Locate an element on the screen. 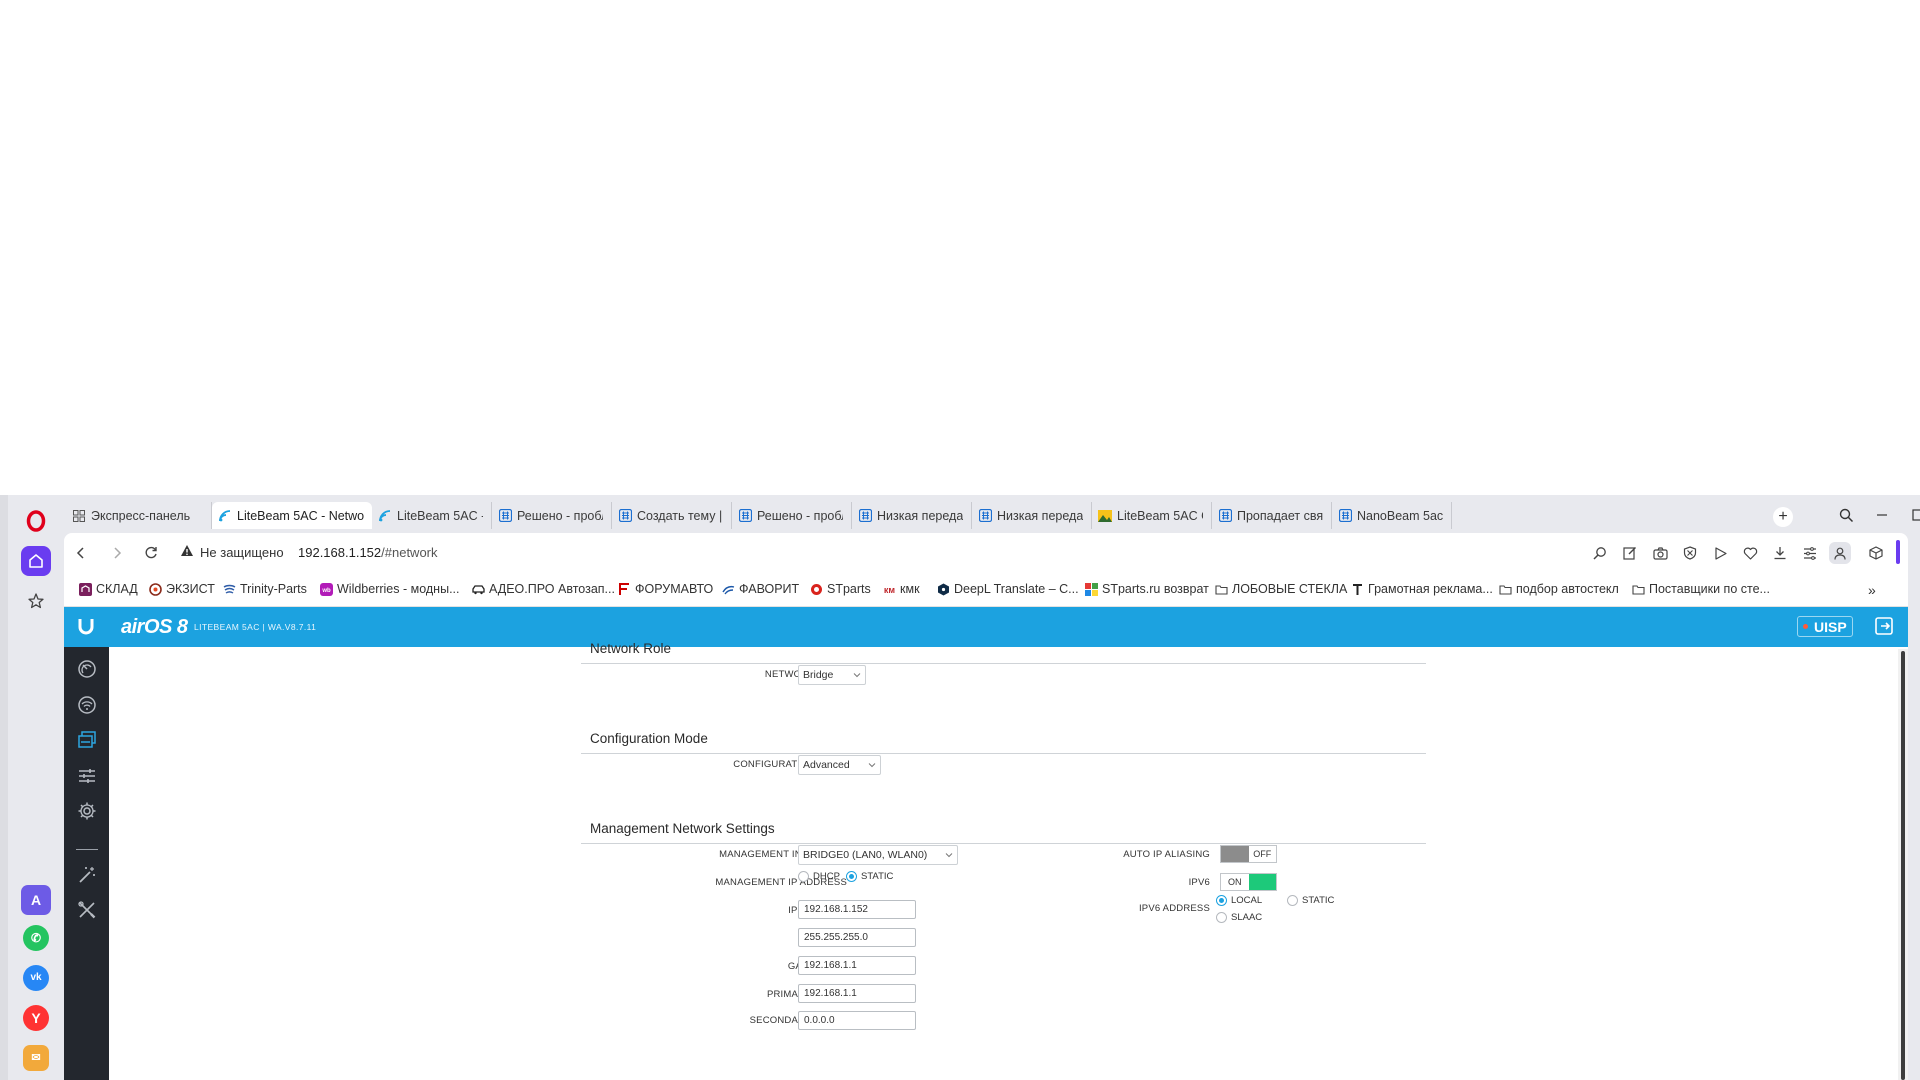  easy-setup-icon is located at coordinates (1810, 553).